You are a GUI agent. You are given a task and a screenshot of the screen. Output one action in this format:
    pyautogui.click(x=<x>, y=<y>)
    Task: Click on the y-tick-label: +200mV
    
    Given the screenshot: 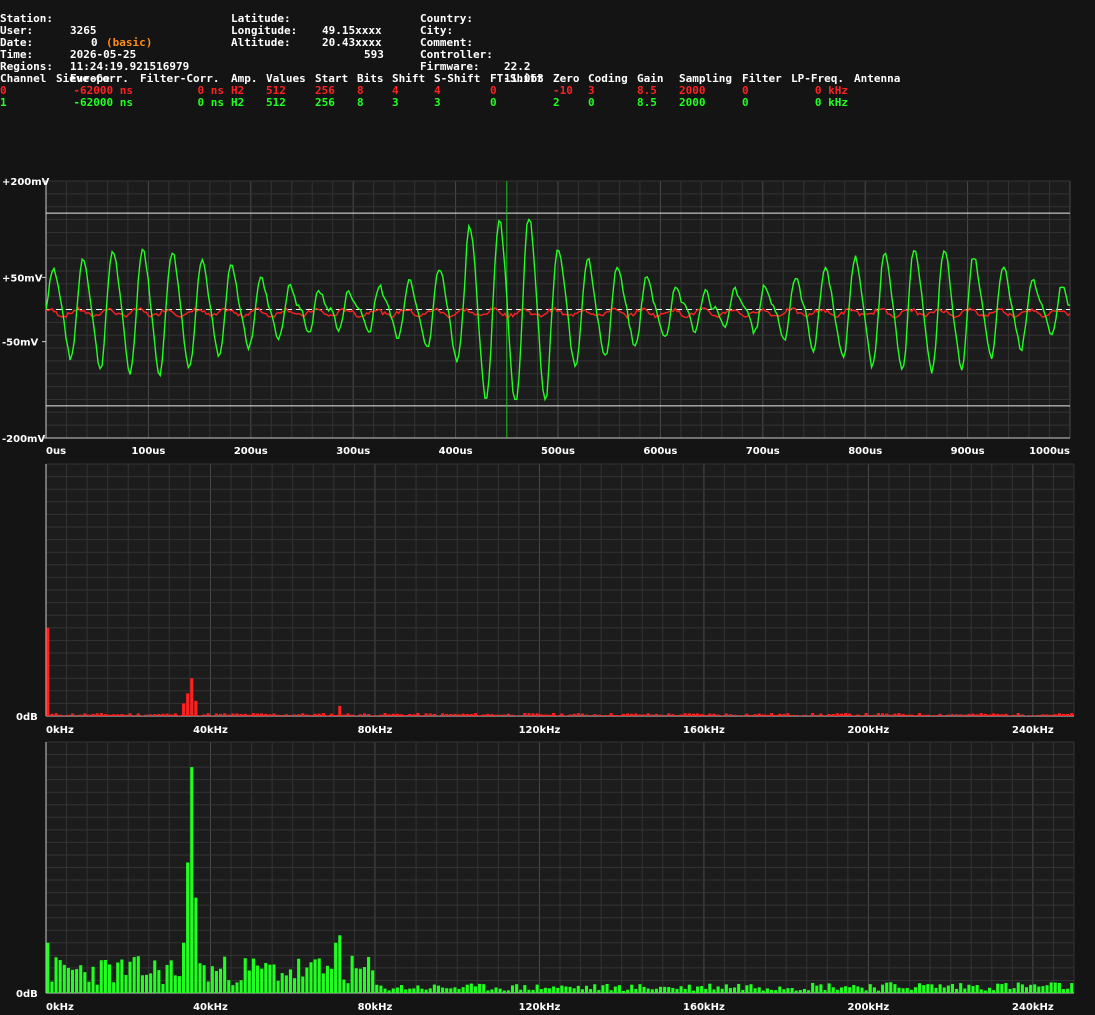 What is the action you would take?
    pyautogui.click(x=26, y=182)
    